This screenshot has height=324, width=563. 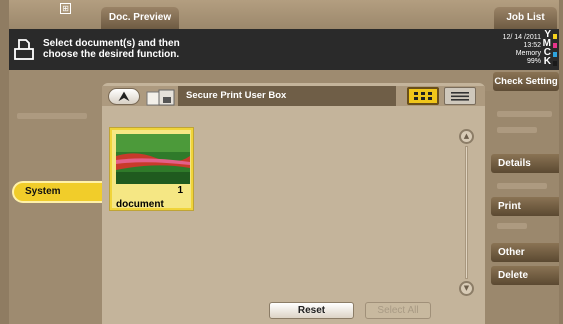 What do you see at coordinates (555, 36) in the screenshot?
I see `toner-bar-y` at bounding box center [555, 36].